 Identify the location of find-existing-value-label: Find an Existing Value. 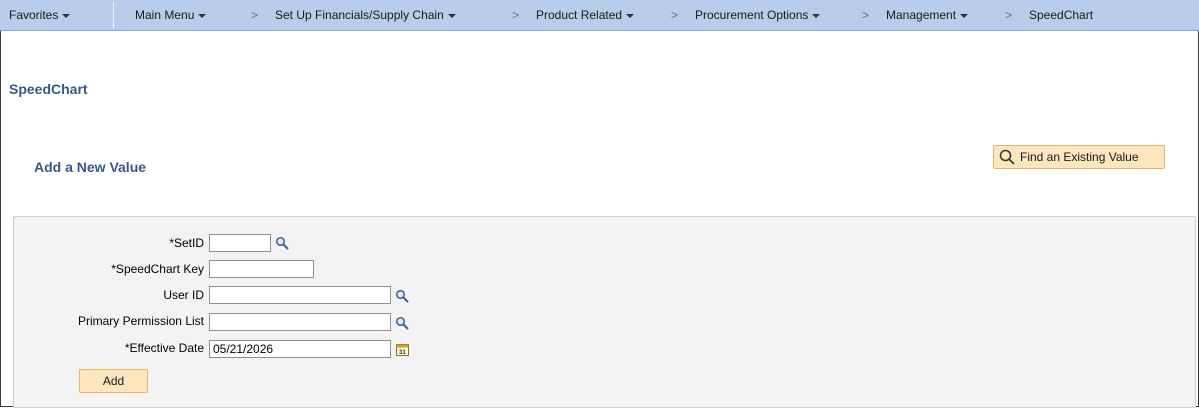
(1079, 157).